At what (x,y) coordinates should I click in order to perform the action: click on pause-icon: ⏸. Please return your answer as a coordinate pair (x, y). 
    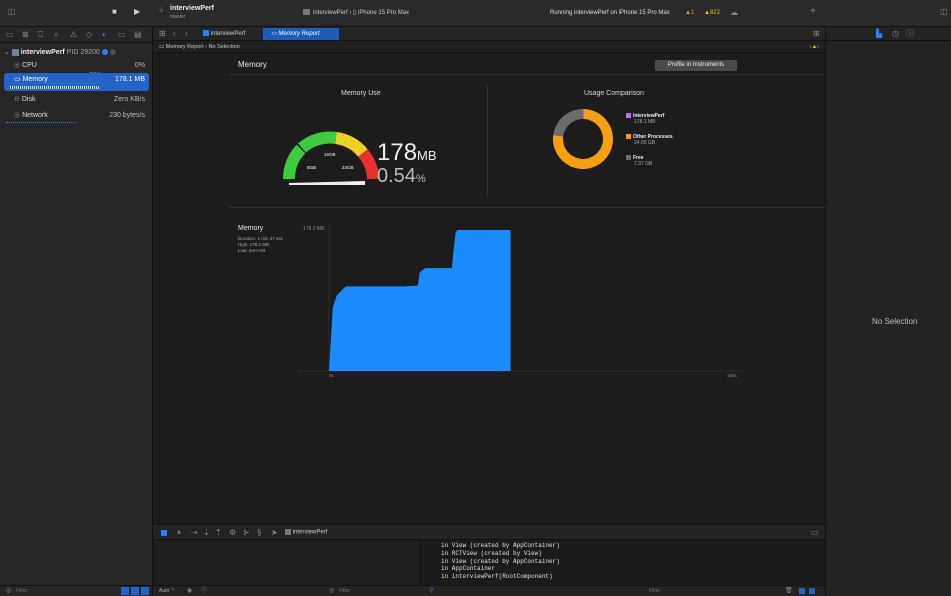
    Looking at the image, I should click on (179, 533).